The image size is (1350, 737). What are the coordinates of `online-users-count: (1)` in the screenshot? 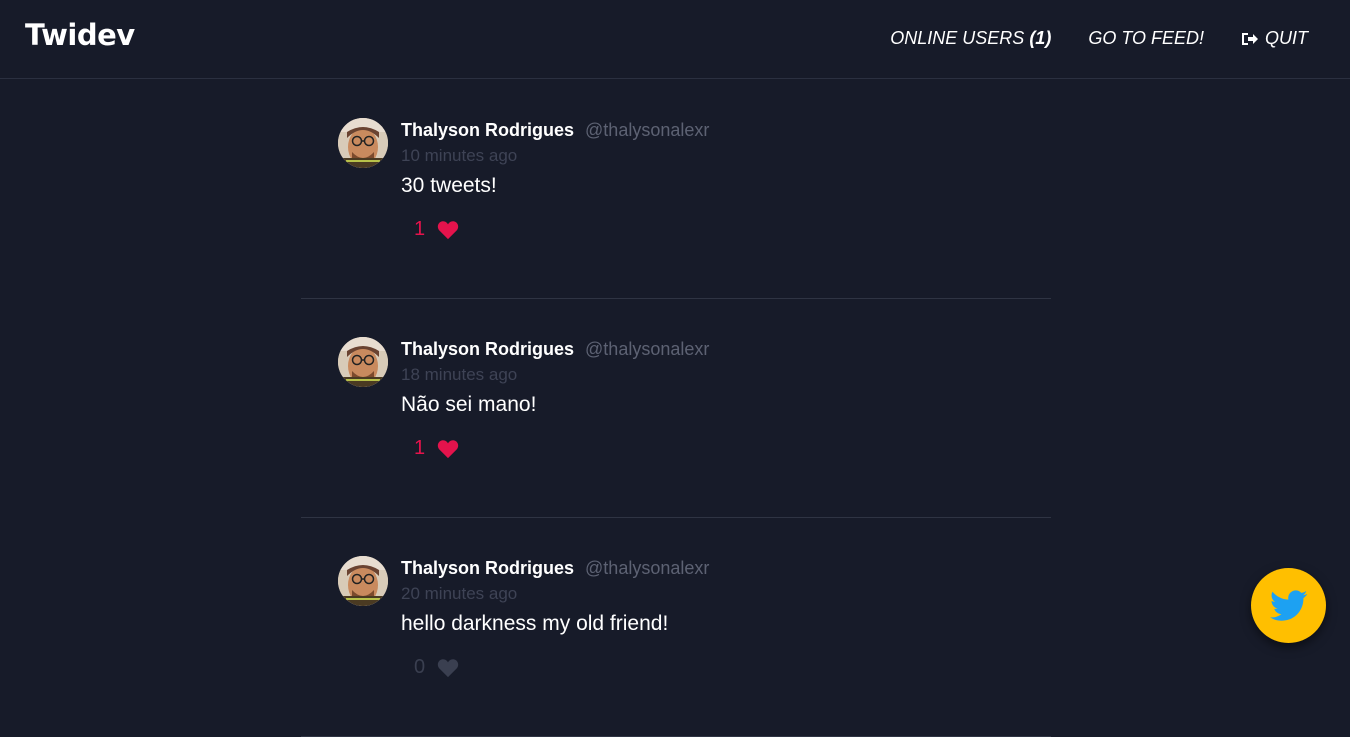 It's located at (1040, 38).